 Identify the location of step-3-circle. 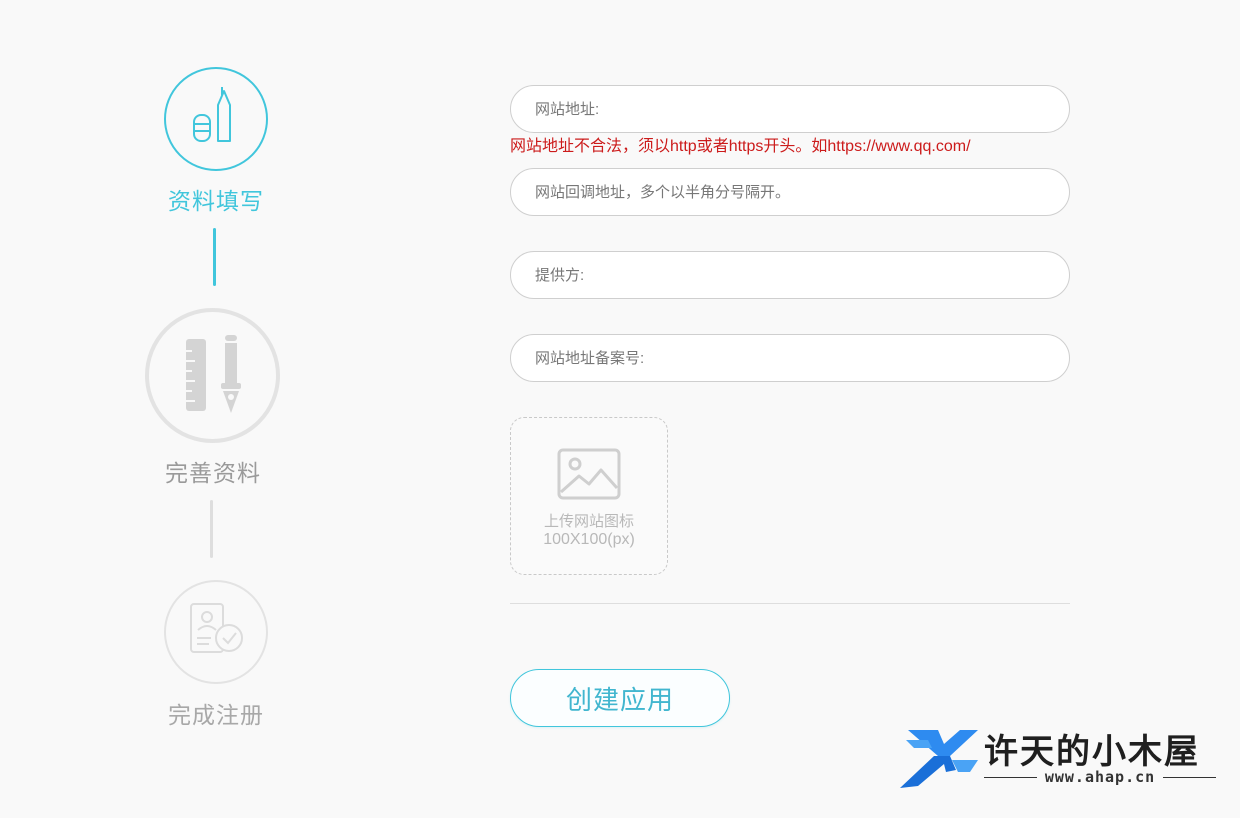
(216, 632).